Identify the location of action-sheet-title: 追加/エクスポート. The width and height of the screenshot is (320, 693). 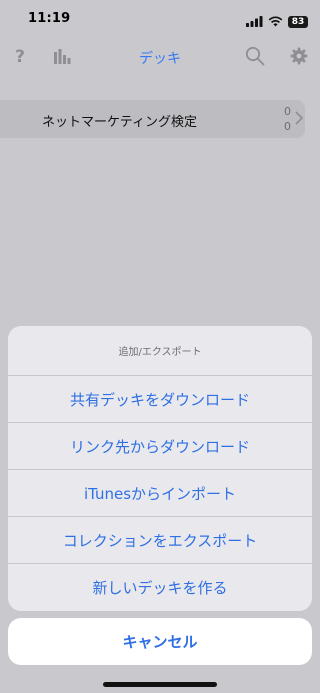
(160, 351).